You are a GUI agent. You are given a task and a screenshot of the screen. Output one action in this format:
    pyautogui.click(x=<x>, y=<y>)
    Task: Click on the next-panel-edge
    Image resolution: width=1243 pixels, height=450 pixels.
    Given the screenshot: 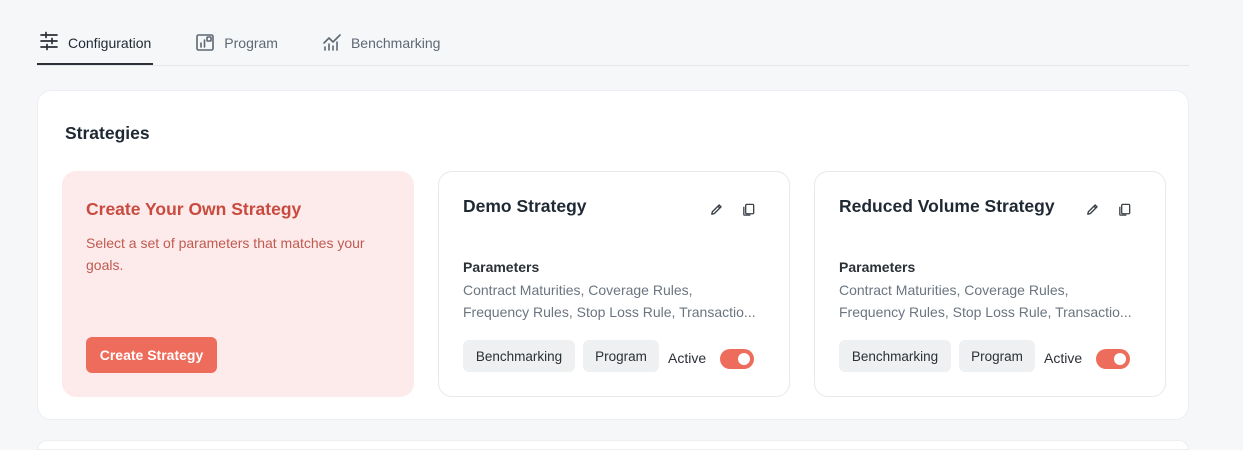 What is the action you would take?
    pyautogui.click(x=613, y=445)
    